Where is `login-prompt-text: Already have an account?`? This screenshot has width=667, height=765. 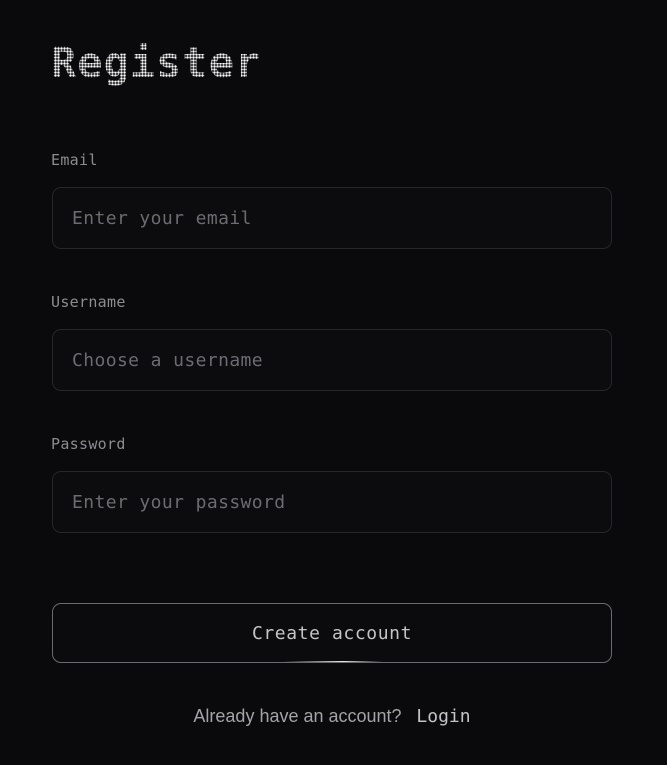
login-prompt-text: Already have an account? is located at coordinates (297, 716).